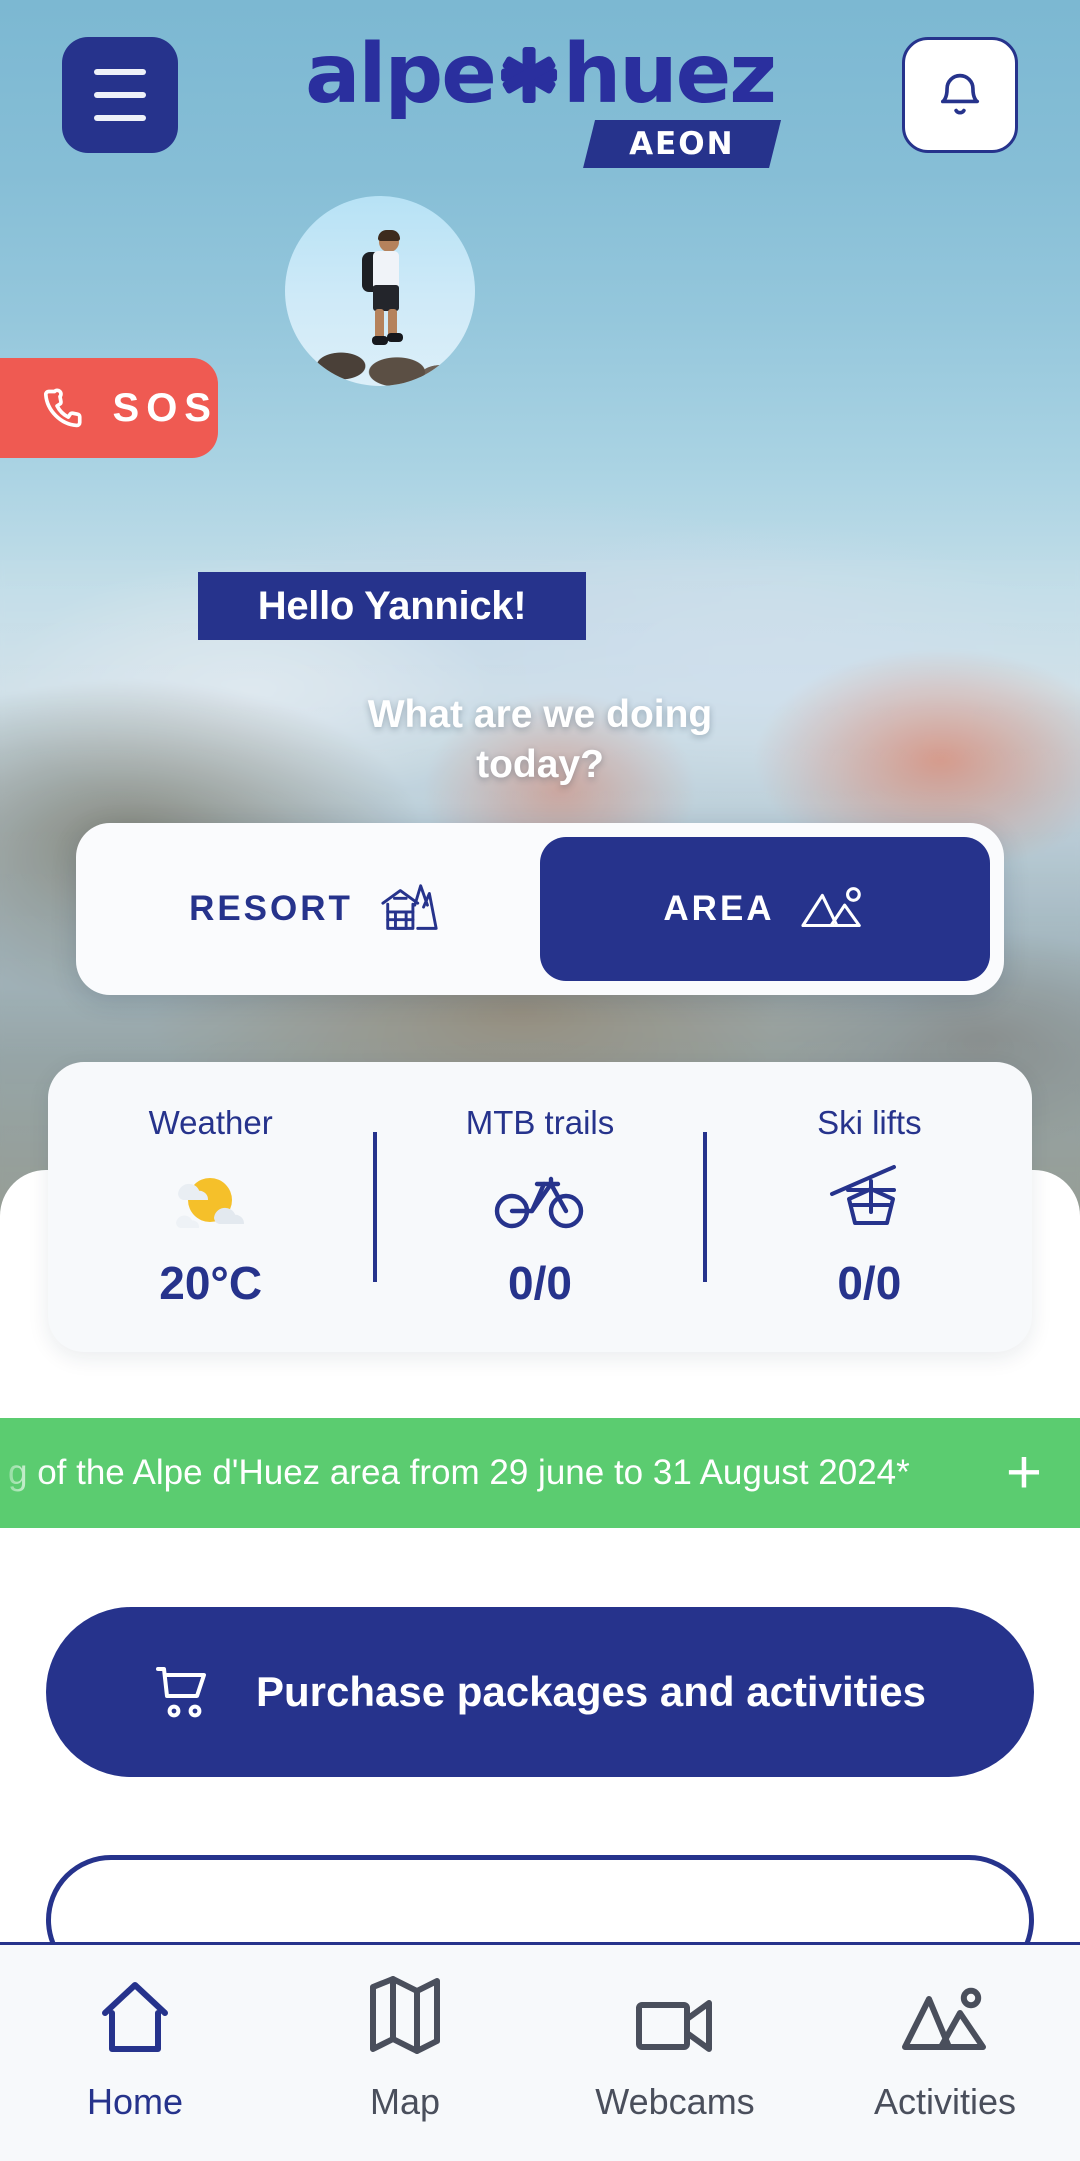  Describe the element at coordinates (675, 2101) in the screenshot. I see `nav-item-webcams-label: Webcams` at that location.